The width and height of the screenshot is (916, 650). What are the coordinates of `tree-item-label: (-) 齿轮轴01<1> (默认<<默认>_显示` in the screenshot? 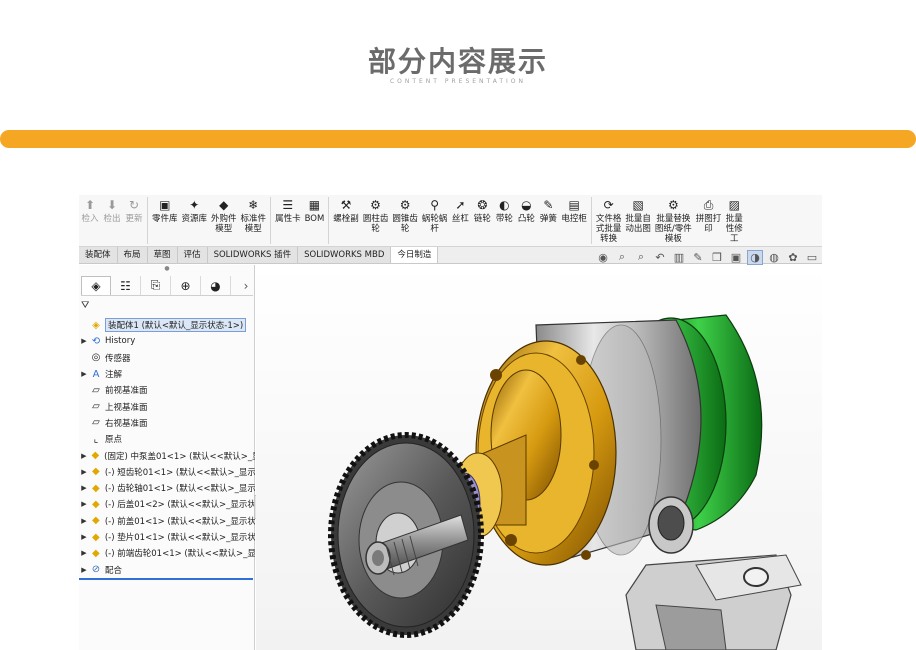 It's located at (179, 489).